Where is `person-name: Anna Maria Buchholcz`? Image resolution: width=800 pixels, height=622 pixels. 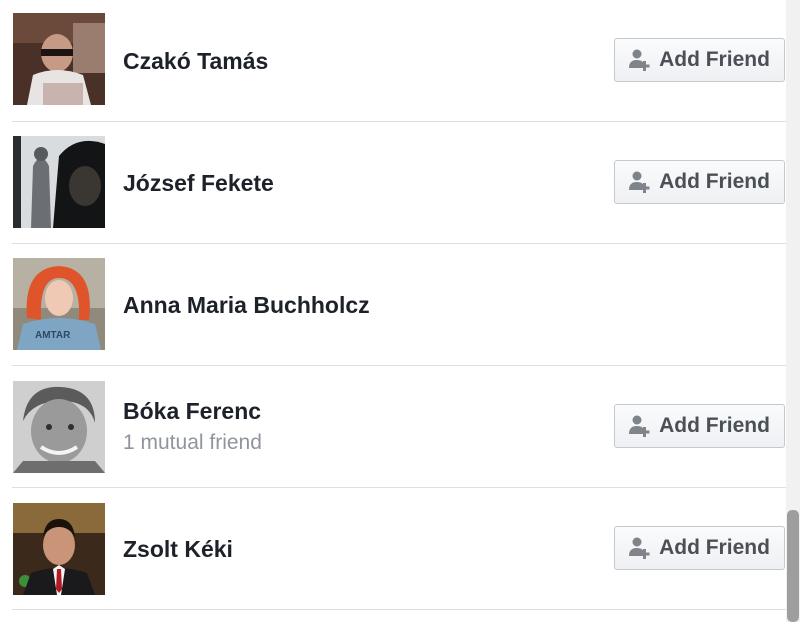 person-name: Anna Maria Buchholcz is located at coordinates (246, 305).